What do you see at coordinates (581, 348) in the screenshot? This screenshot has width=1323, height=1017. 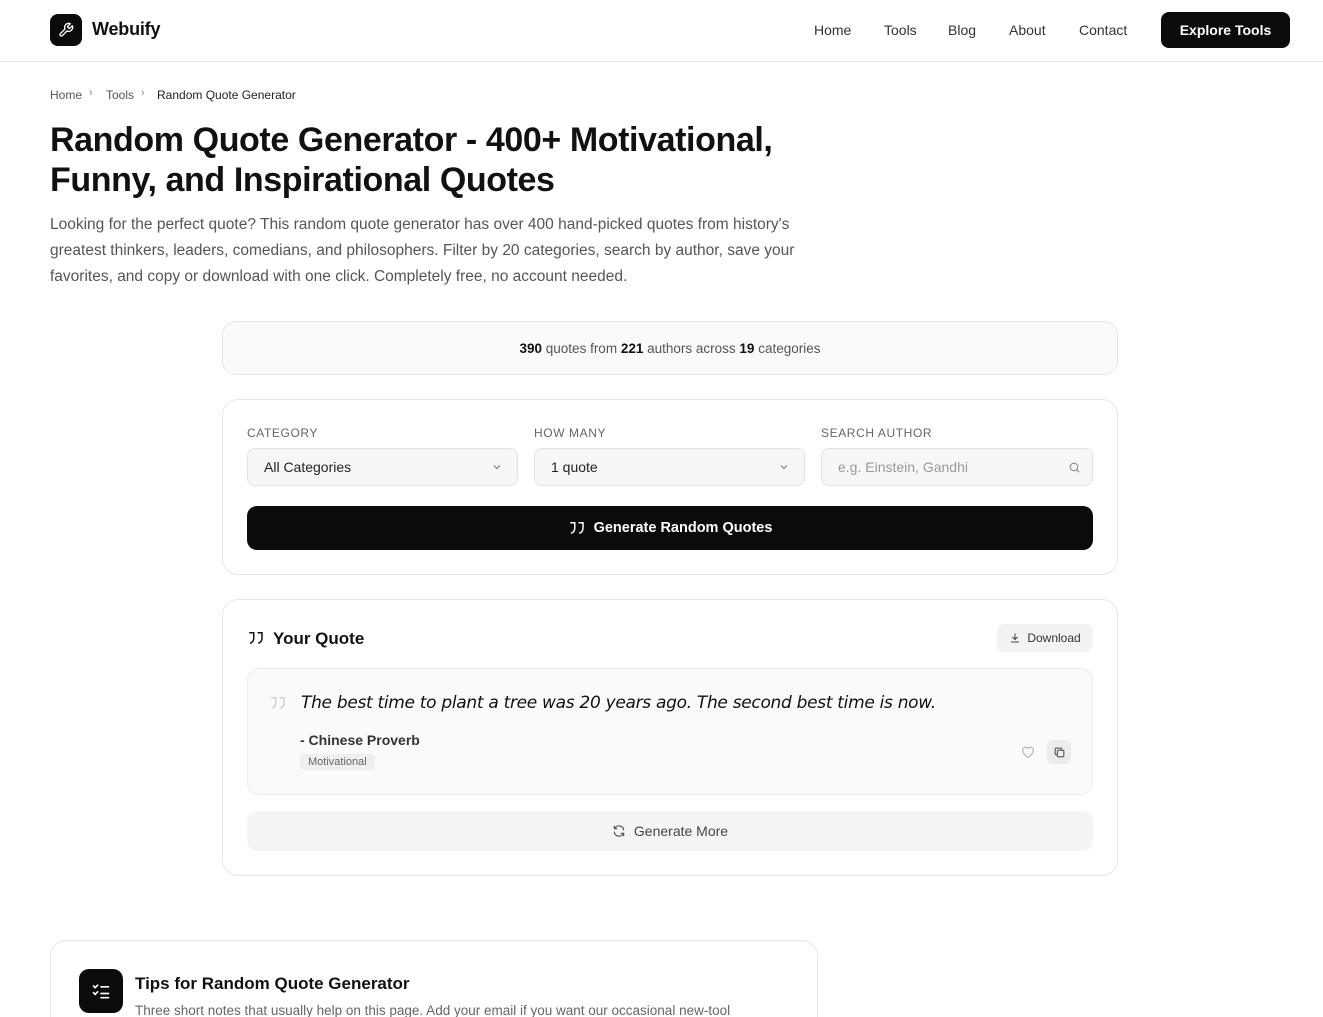 I see `quotes-label: quotes from` at bounding box center [581, 348].